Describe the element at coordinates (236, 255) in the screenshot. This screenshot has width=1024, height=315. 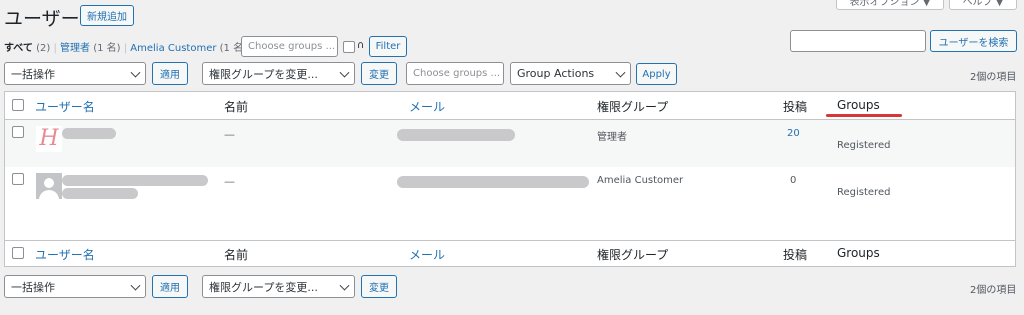
I see `col-name-footer: 名前` at that location.